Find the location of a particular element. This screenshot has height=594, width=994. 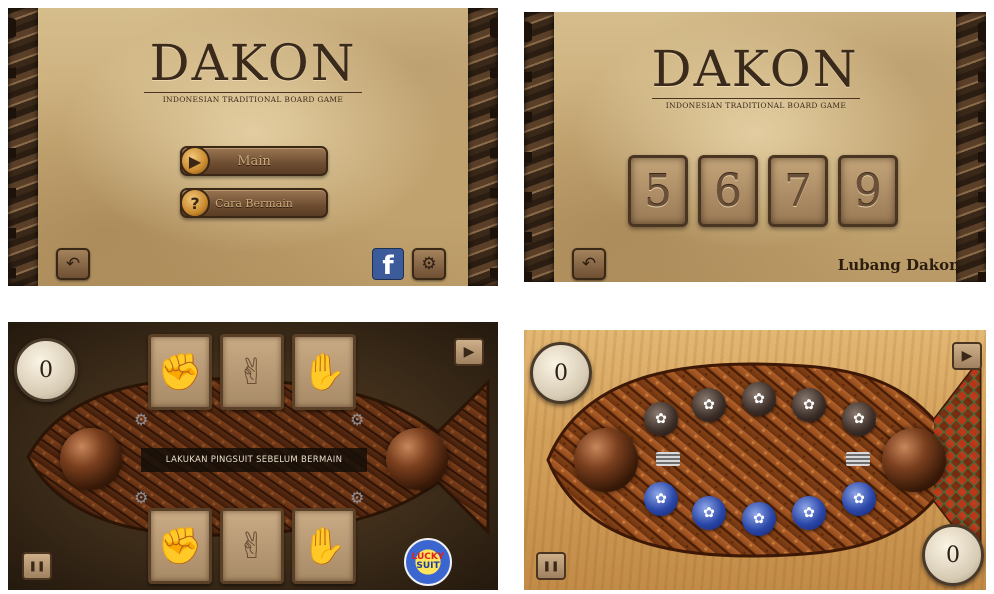

gear-icon: ⚙ is located at coordinates (429, 264).